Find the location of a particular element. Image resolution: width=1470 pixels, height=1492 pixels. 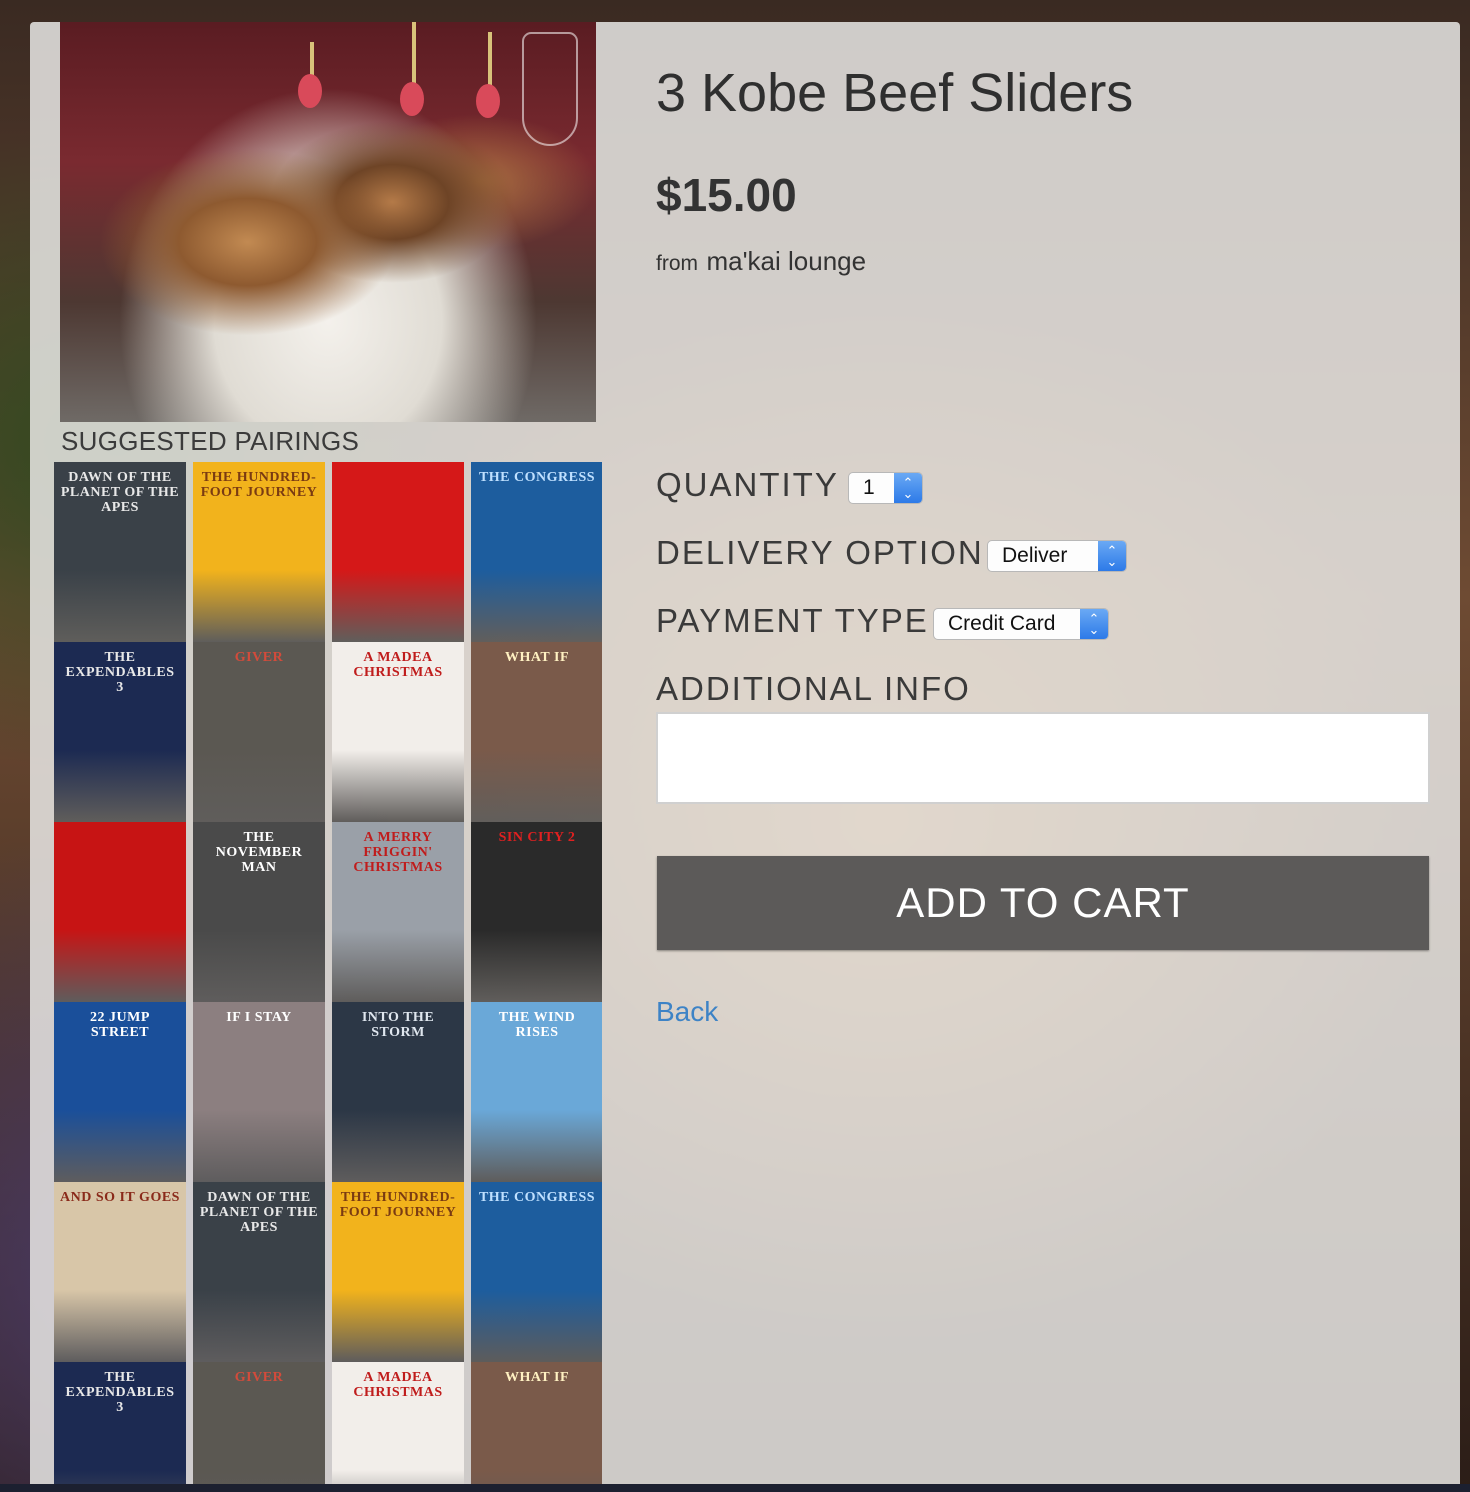

movie-poster: A MERRY FRIGGIN' CHRISTMAS is located at coordinates (398, 912).